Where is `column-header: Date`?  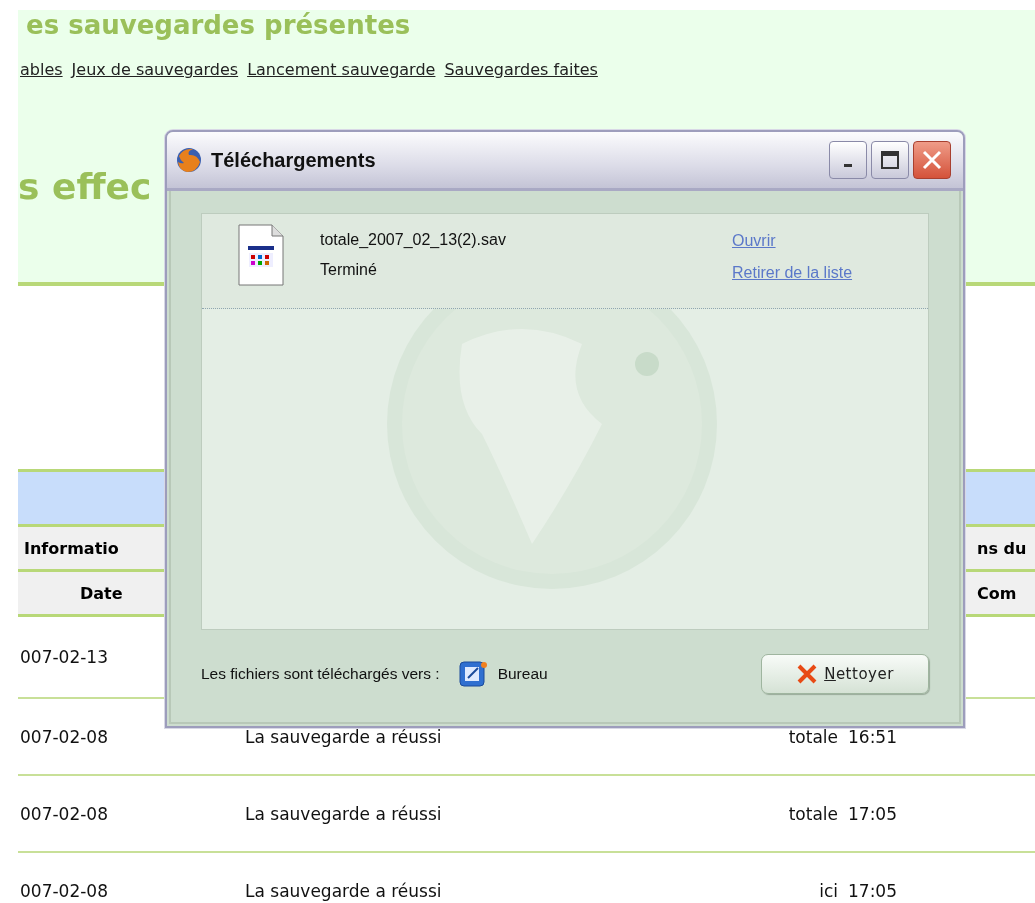
column-header: Date is located at coordinates (101, 593).